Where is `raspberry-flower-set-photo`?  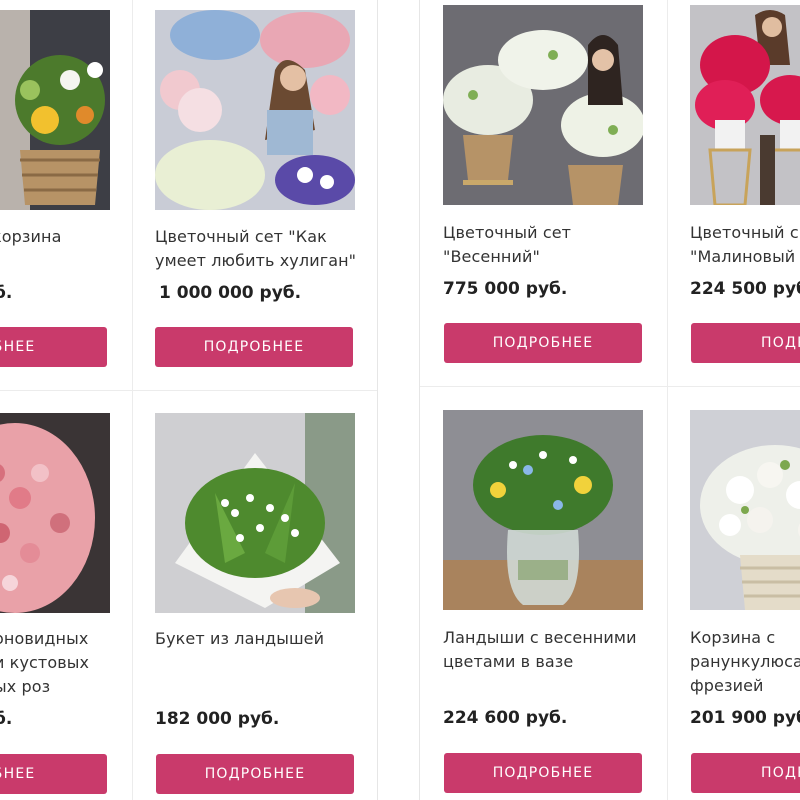 raspberry-flower-set-photo is located at coordinates (745, 105).